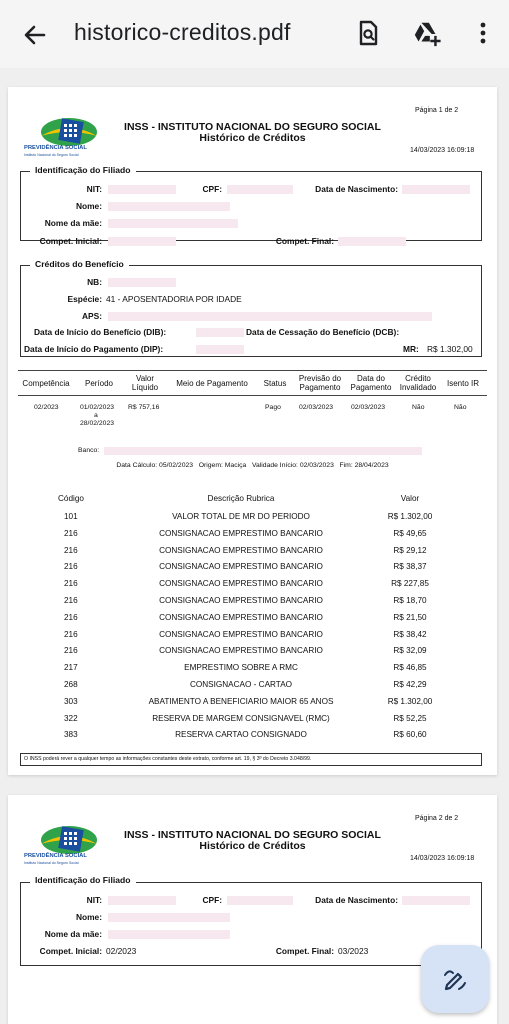 The width and height of the screenshot is (509, 1024). Describe the element at coordinates (427, 33) in the screenshot. I see `drive-add-icon` at that location.